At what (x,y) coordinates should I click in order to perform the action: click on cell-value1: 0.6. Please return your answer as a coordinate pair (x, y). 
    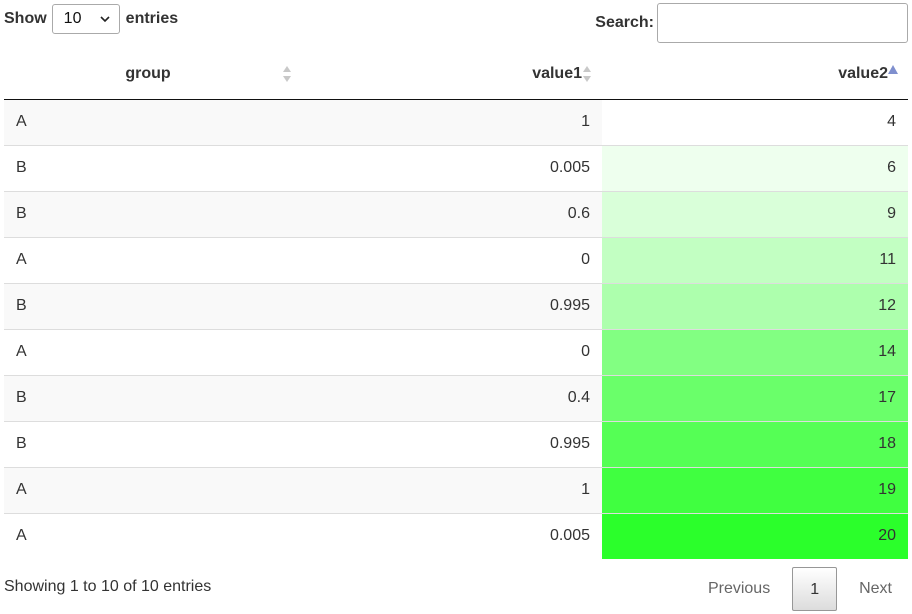
    Looking at the image, I should click on (452, 213).